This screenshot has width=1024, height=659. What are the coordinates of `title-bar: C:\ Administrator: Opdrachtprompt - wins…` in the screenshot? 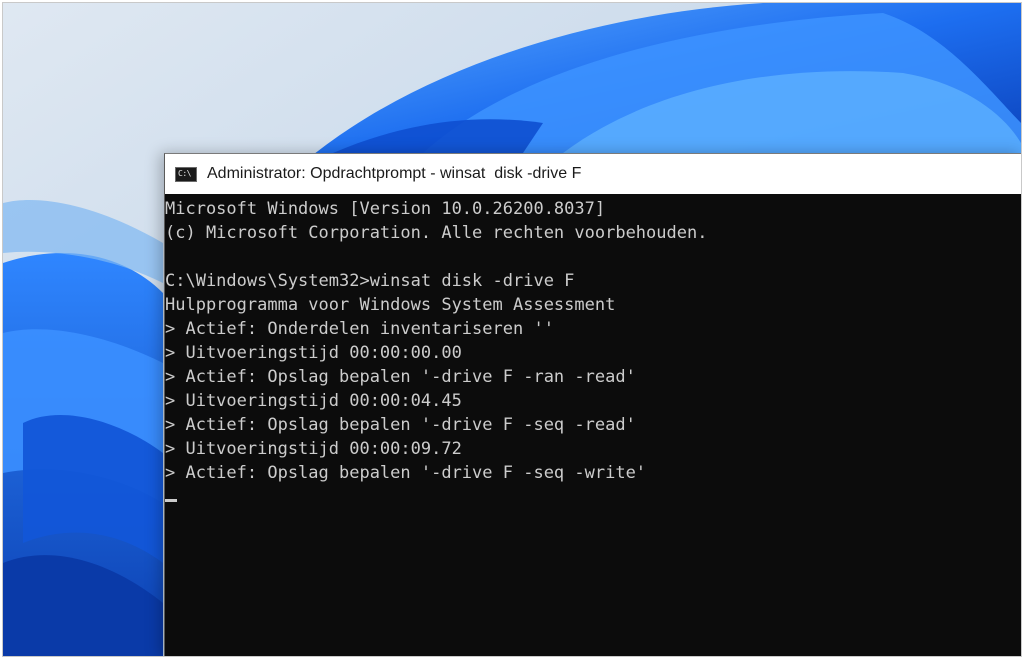 It's located at (593, 174).